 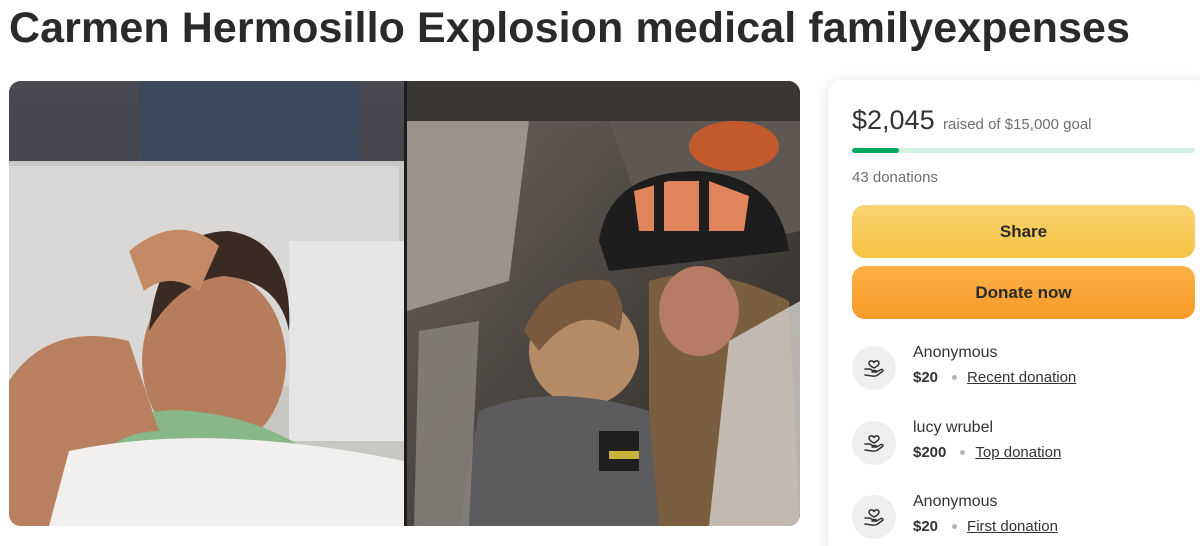 I want to click on donor-meta: $20 Recent donation, so click(x=994, y=377).